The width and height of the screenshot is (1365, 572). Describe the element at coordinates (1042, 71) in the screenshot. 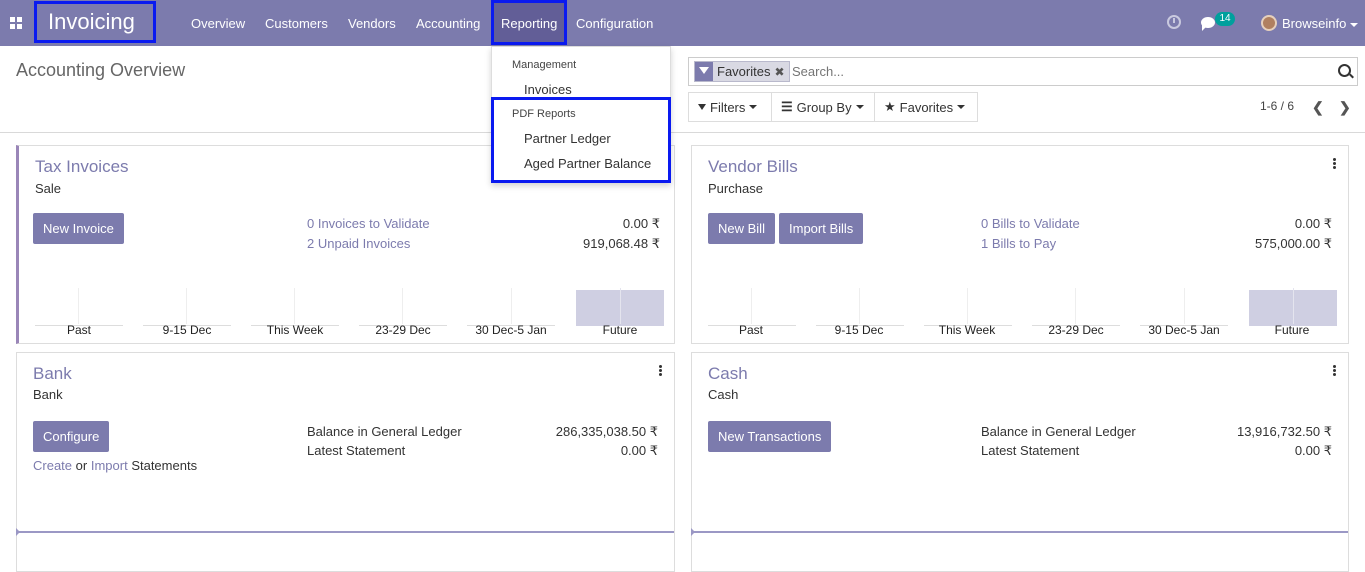

I see `search-input` at that location.